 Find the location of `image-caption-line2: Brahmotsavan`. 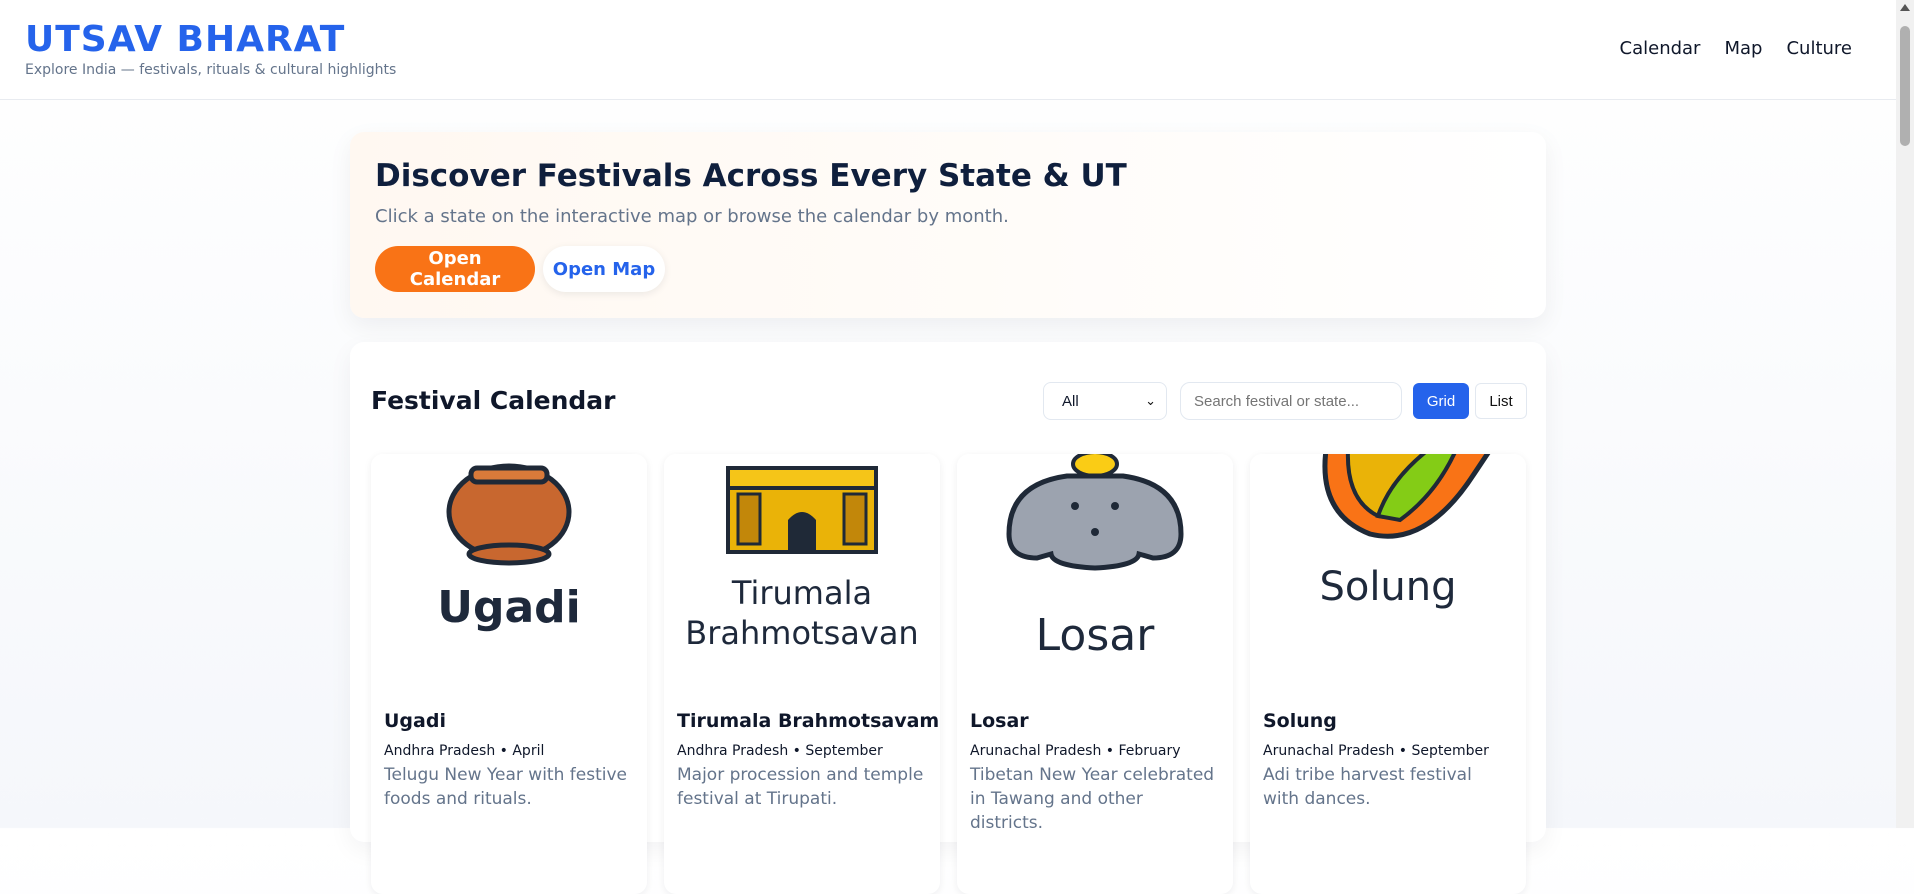

image-caption-line2: Brahmotsavan is located at coordinates (801, 633).